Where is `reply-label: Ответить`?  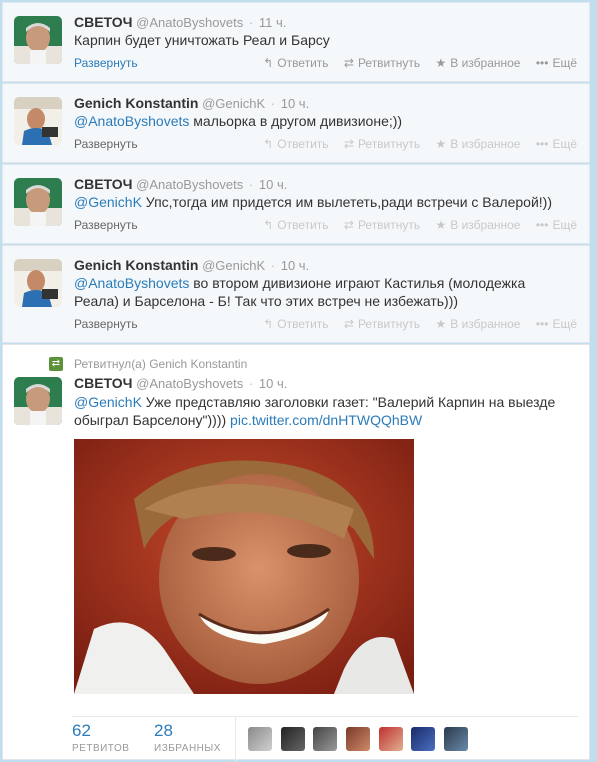 reply-label: Ответить is located at coordinates (303, 324).